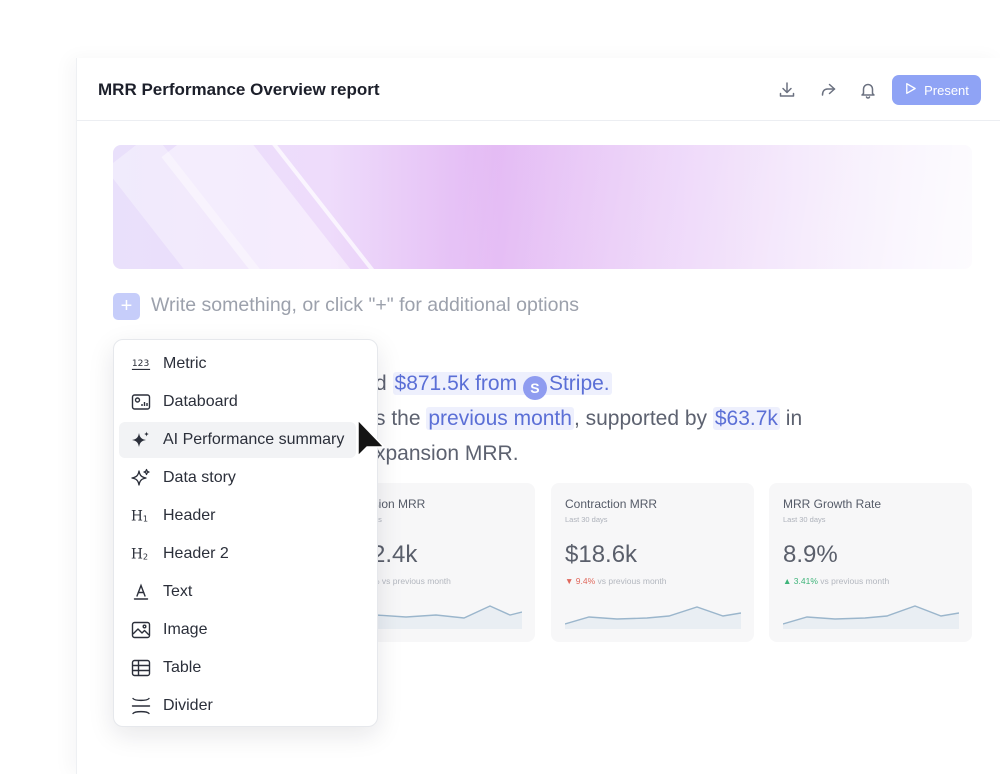 The height and width of the screenshot is (774, 1000). Describe the element at coordinates (185, 363) in the screenshot. I see `menu-item-label: Metric` at that location.